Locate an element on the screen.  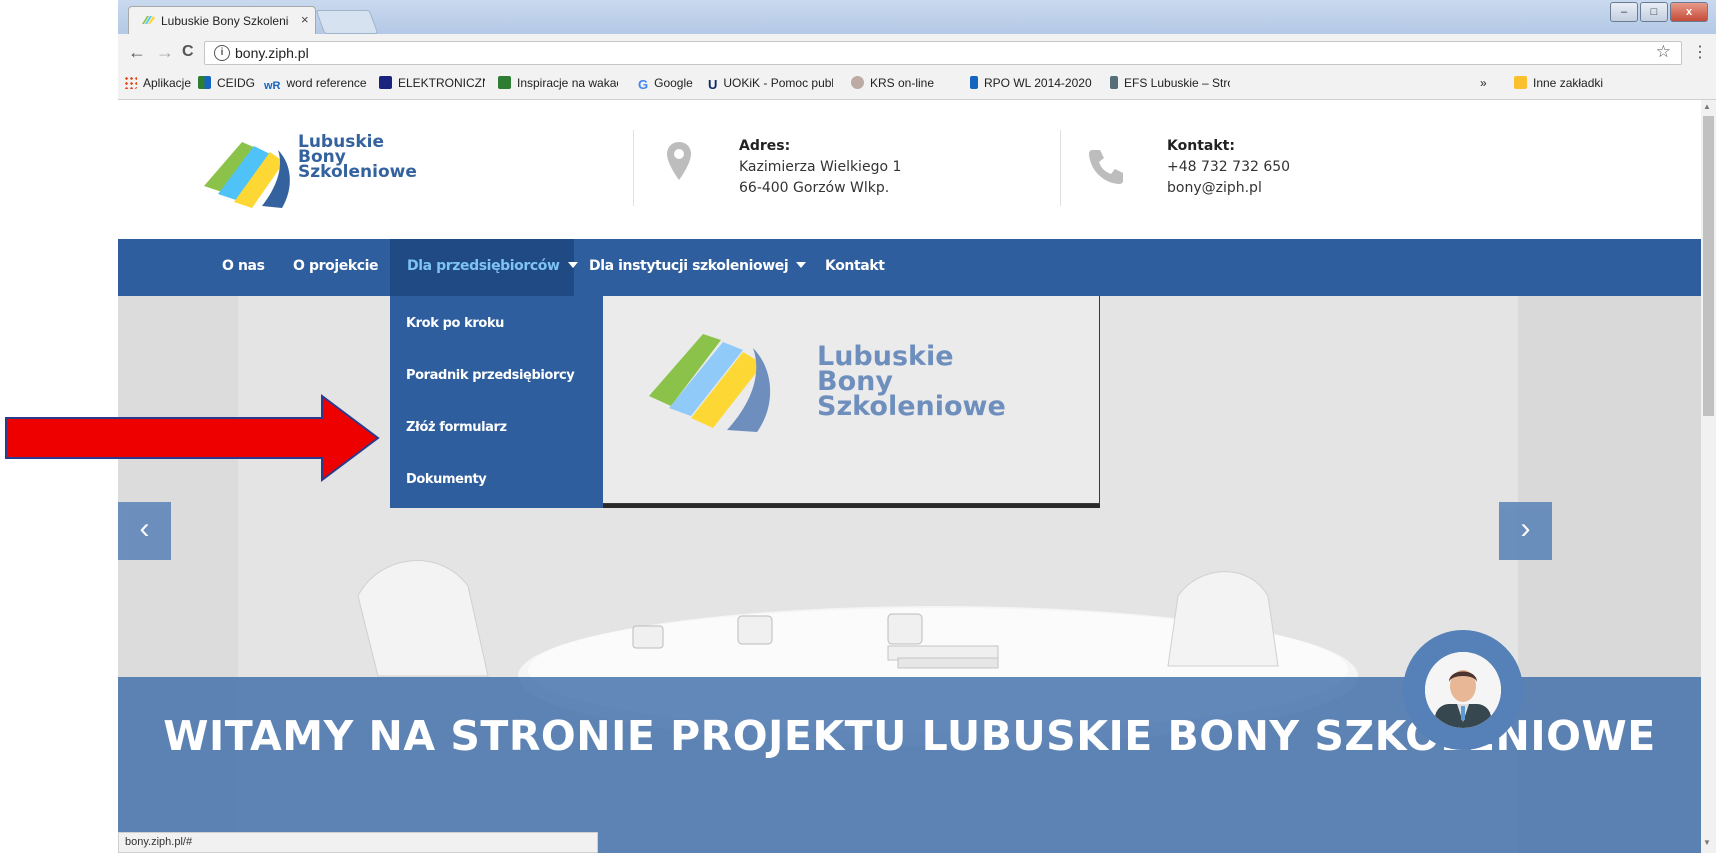
back-icon: ← is located at coordinates (137, 52).